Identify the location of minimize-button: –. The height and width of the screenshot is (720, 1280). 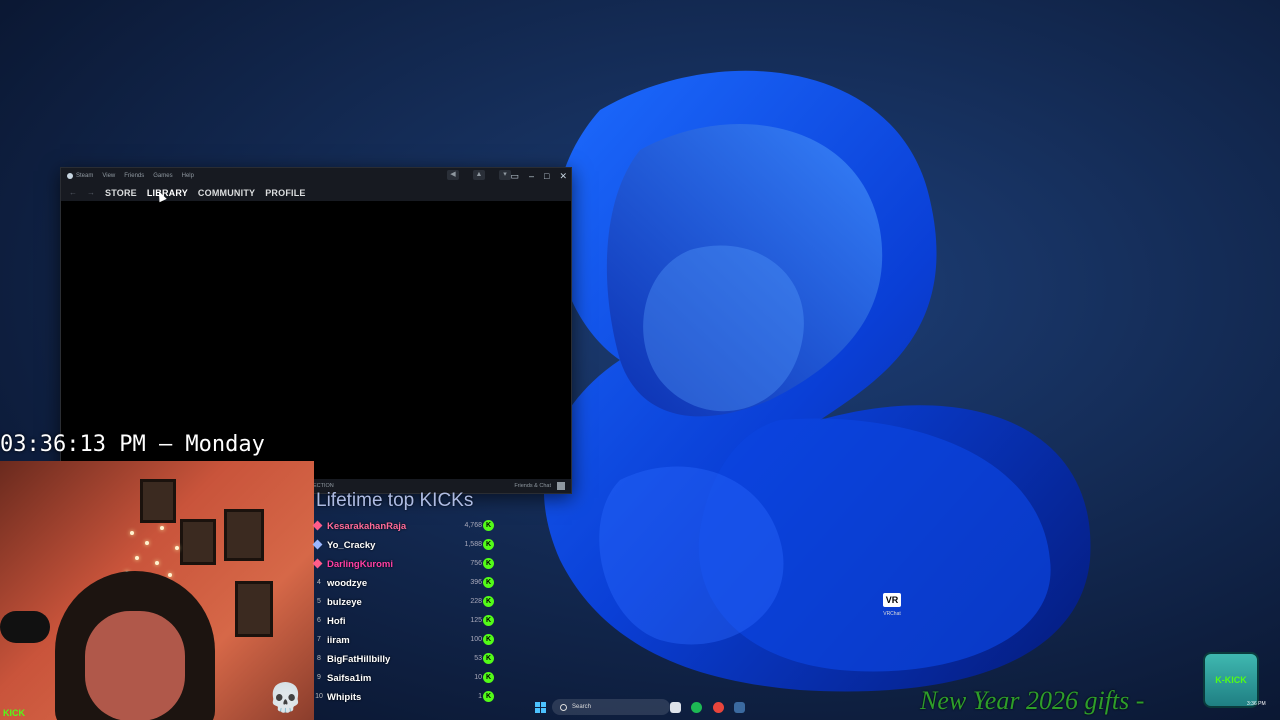
(531, 176).